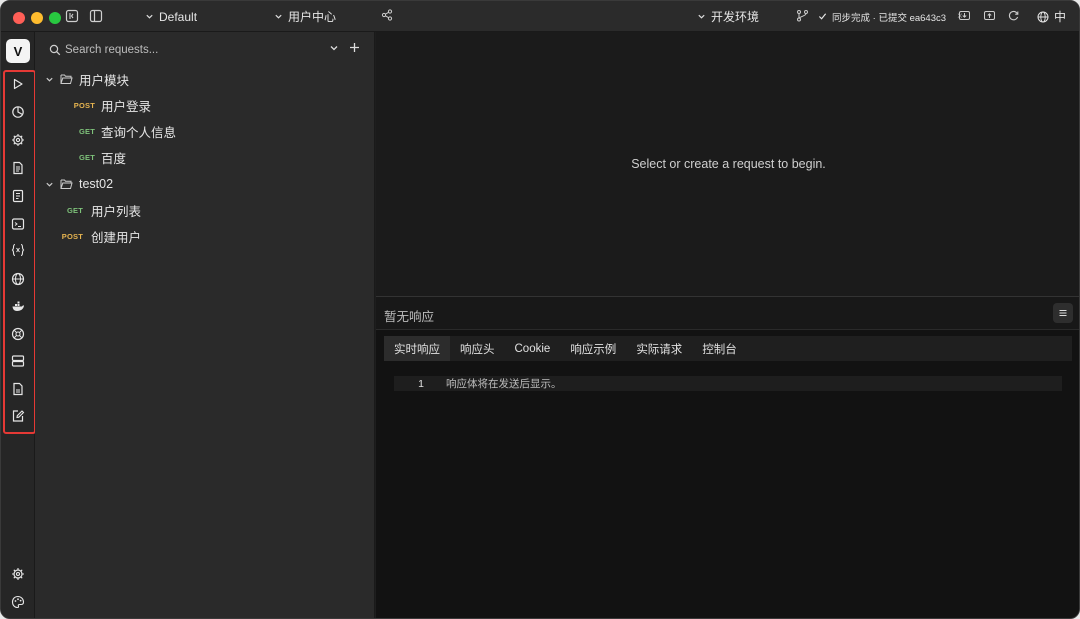 Image resolution: width=1080 pixels, height=619 pixels. I want to click on menu-icon, so click(1063, 313).